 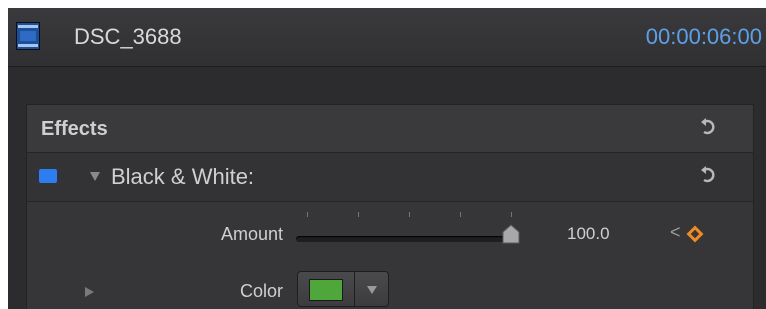 I want to click on color-dropdown-button, so click(x=372, y=289).